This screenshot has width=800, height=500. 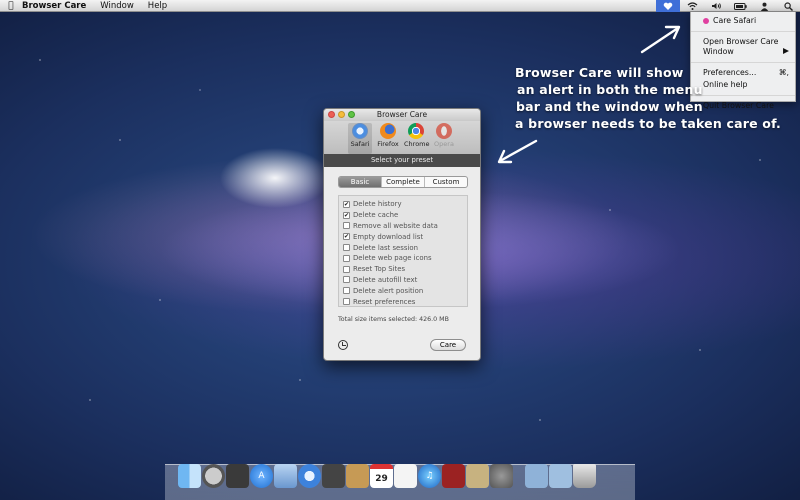 I want to click on applications-folder-icon, so click(x=536, y=476).